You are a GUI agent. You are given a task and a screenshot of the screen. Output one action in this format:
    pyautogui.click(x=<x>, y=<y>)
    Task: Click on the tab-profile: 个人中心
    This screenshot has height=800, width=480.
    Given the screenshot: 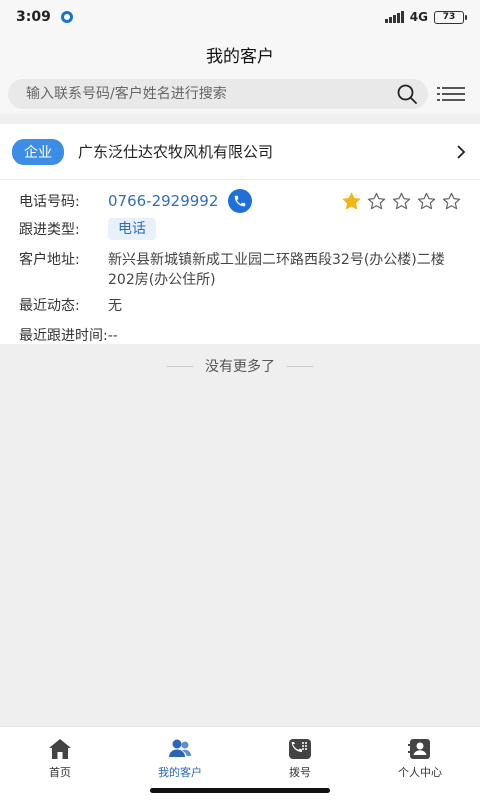 What is the action you would take?
    pyautogui.click(x=420, y=763)
    